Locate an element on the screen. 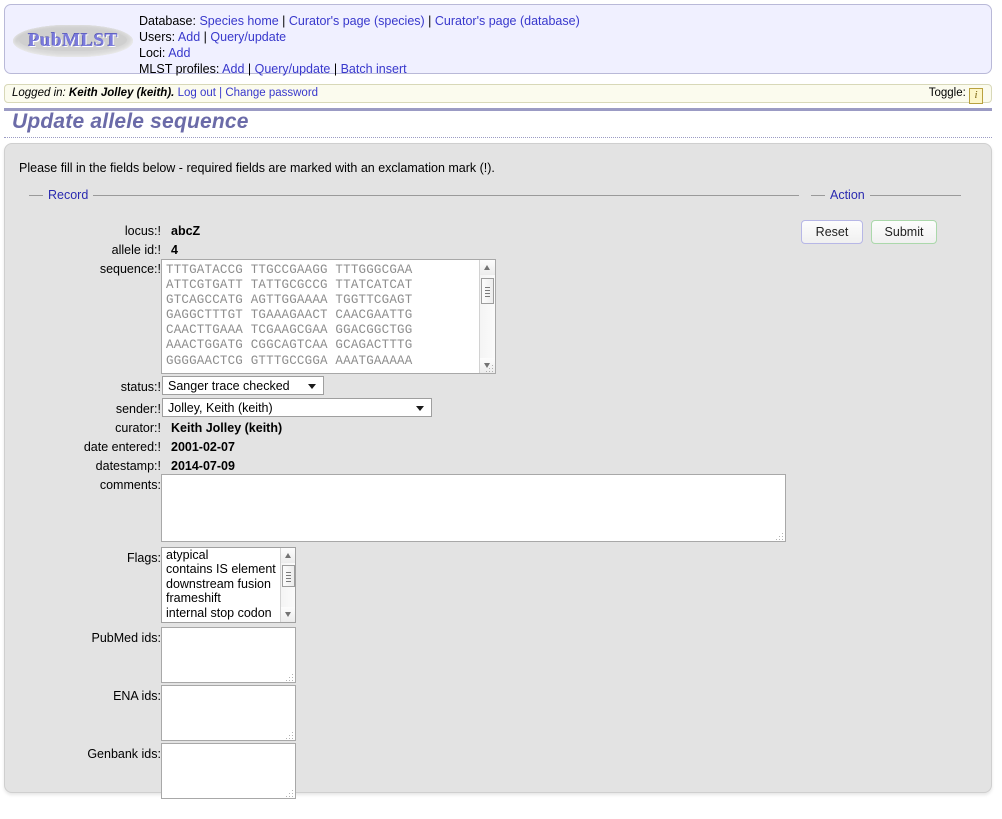  info-icon: i is located at coordinates (976, 96).